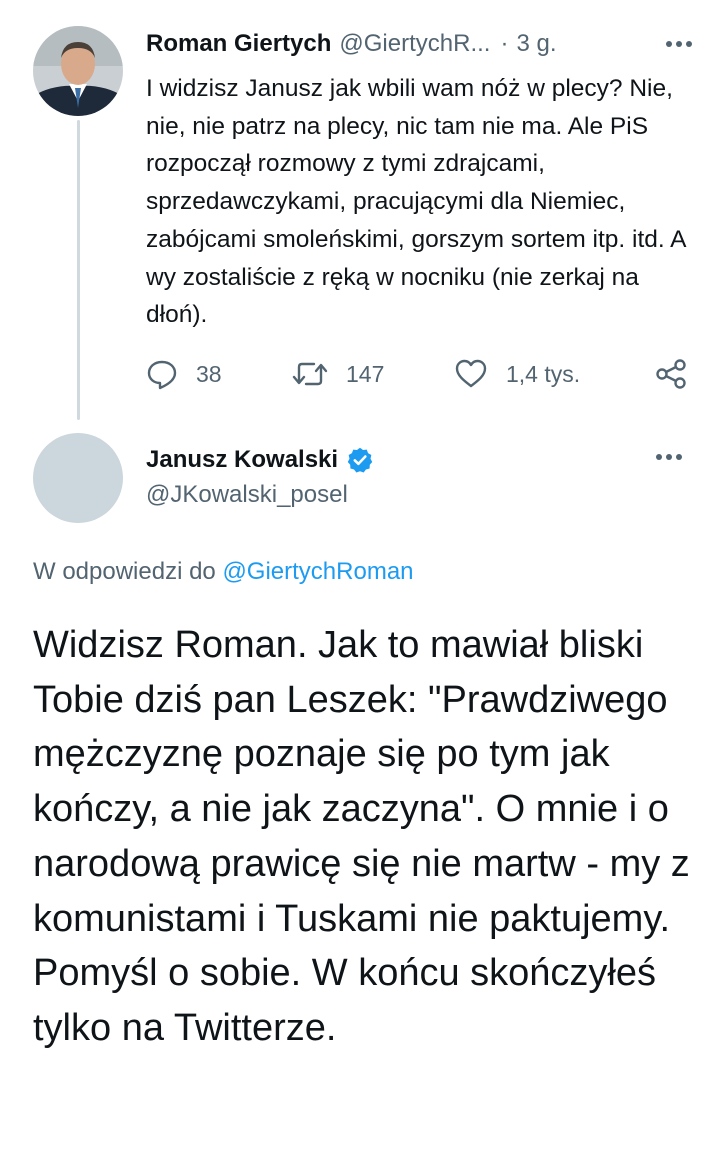 Image resolution: width=720 pixels, height=1171 pixels. I want to click on avatar-photo, so click(78, 71).